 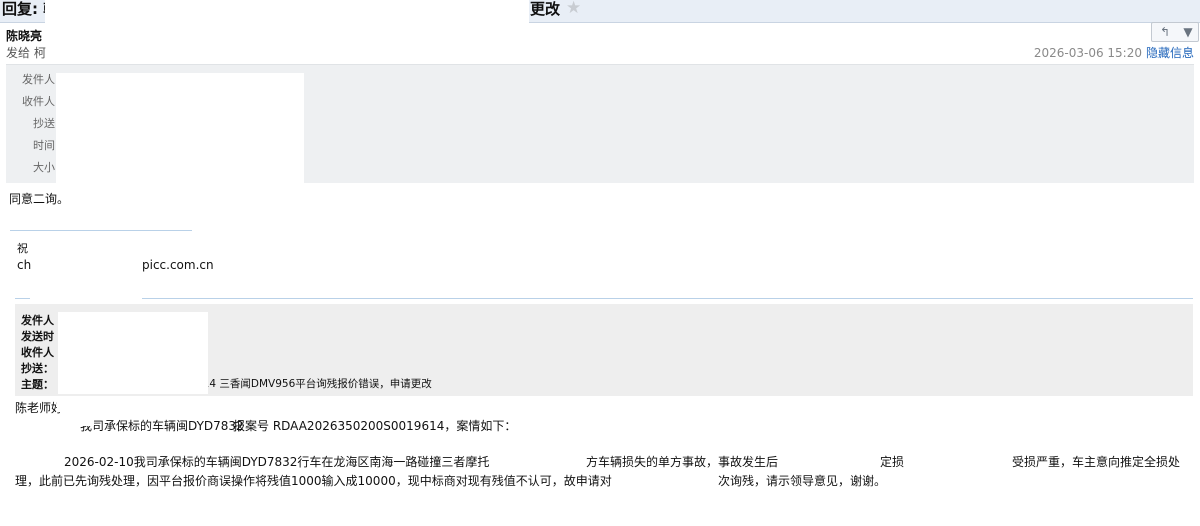 I want to click on reply-body-text: 同意二询。, so click(x=39, y=199).